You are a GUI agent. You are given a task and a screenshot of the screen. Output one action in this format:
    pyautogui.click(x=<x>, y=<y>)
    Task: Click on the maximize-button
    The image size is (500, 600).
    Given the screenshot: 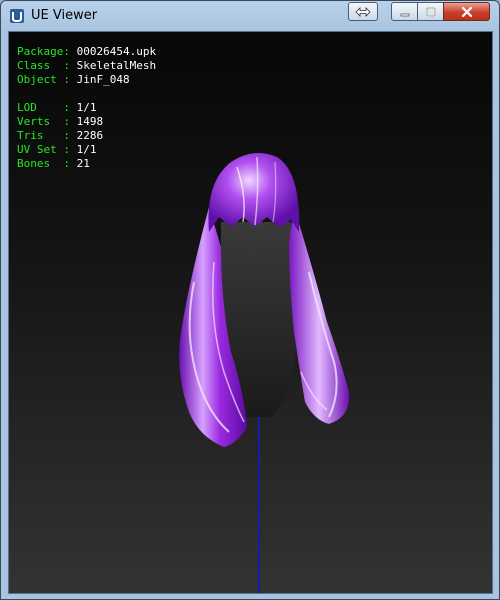 What is the action you would take?
    pyautogui.click(x=430, y=11)
    